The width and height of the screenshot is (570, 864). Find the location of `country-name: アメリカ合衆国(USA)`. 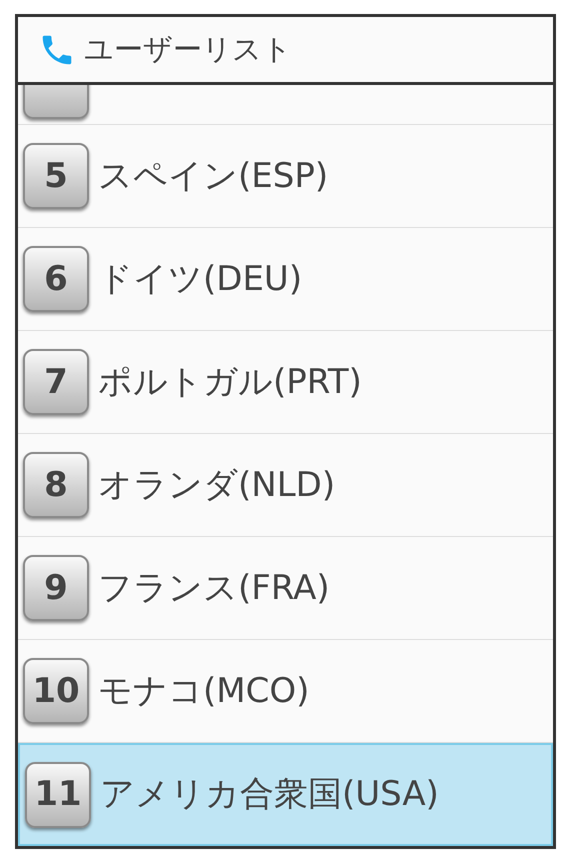

country-name: アメリカ合衆国(USA) is located at coordinates (269, 794).